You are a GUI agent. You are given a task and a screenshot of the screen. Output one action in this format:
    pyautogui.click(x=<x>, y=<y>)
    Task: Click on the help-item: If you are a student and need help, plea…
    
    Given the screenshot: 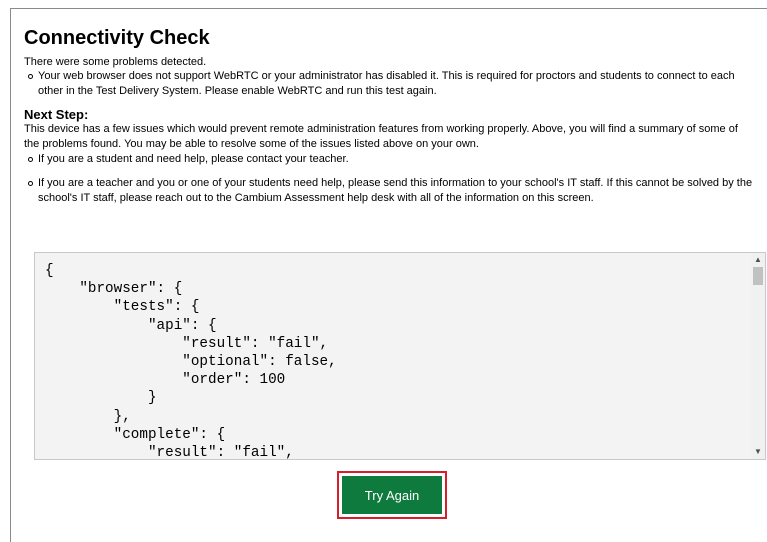 What is the action you would take?
    pyautogui.click(x=392, y=159)
    